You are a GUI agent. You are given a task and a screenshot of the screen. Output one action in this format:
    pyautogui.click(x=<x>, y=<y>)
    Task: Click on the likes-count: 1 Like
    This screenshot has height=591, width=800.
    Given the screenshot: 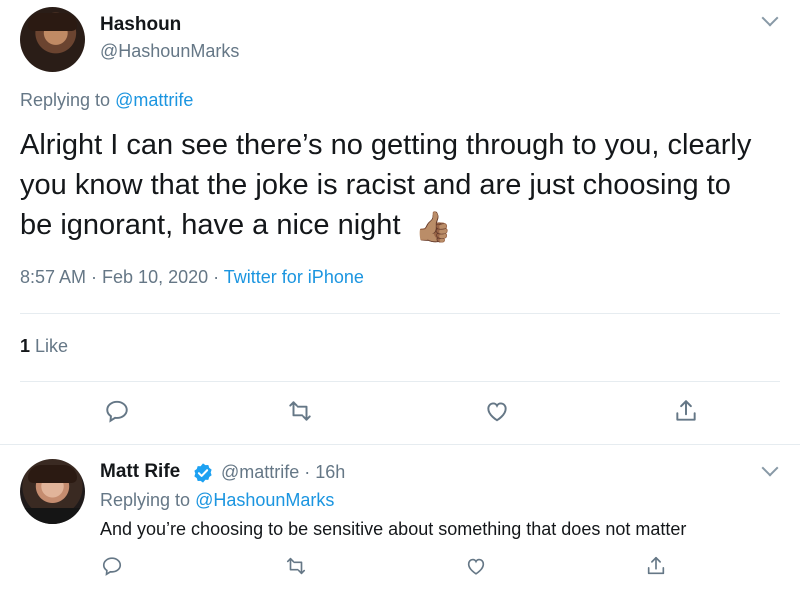 What is the action you would take?
    pyautogui.click(x=44, y=346)
    